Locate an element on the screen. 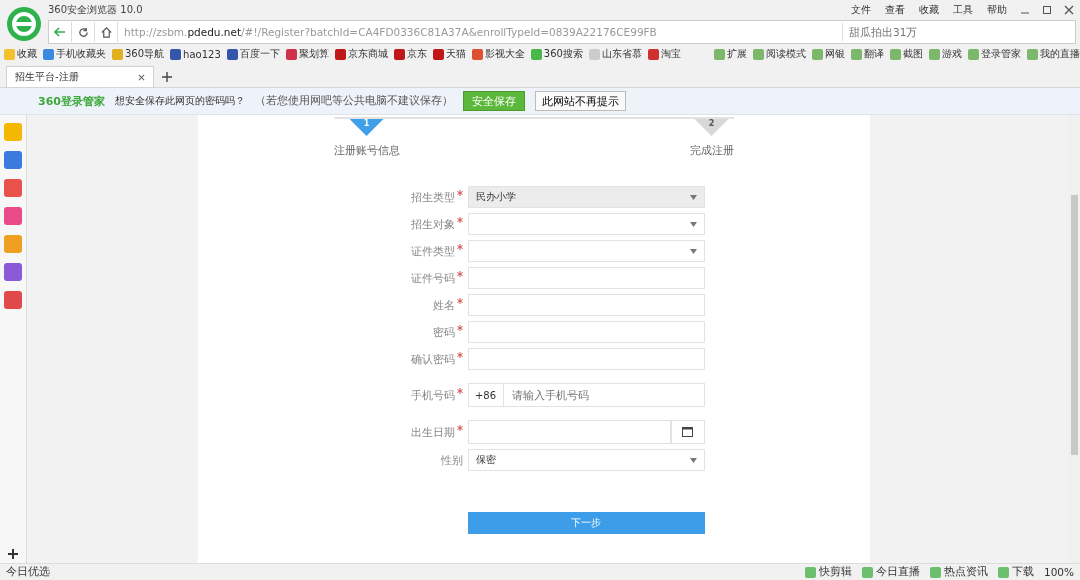  daily-picks-link: 今日优选 is located at coordinates (28, 572).